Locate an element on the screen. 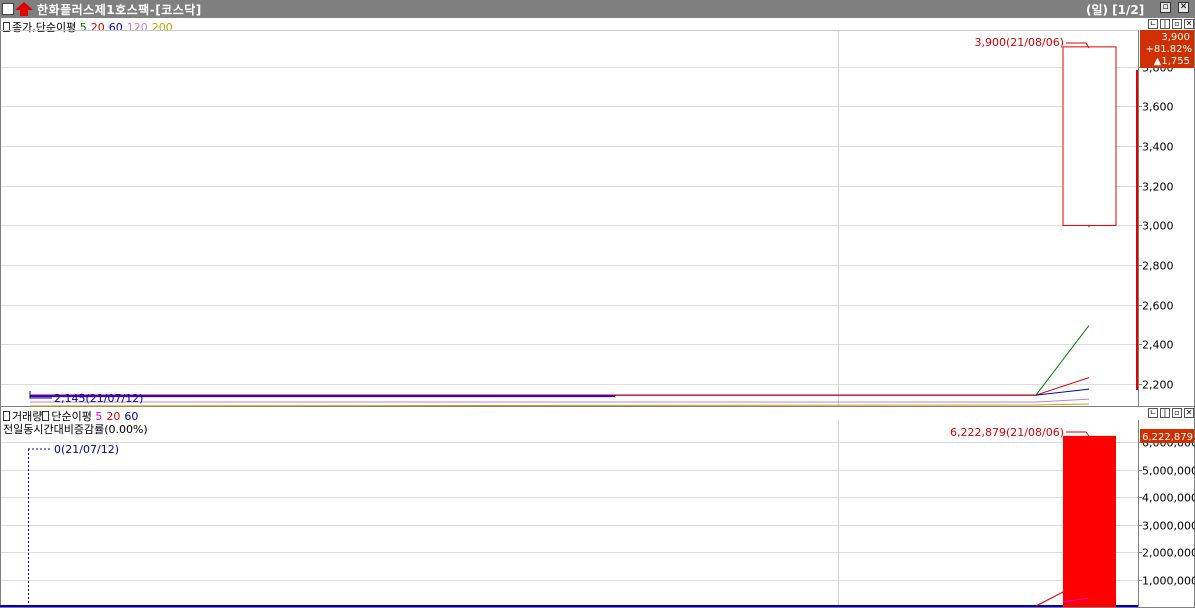 The height and width of the screenshot is (608, 1195). price-tick-label: 2,800 is located at coordinates (1158, 266).